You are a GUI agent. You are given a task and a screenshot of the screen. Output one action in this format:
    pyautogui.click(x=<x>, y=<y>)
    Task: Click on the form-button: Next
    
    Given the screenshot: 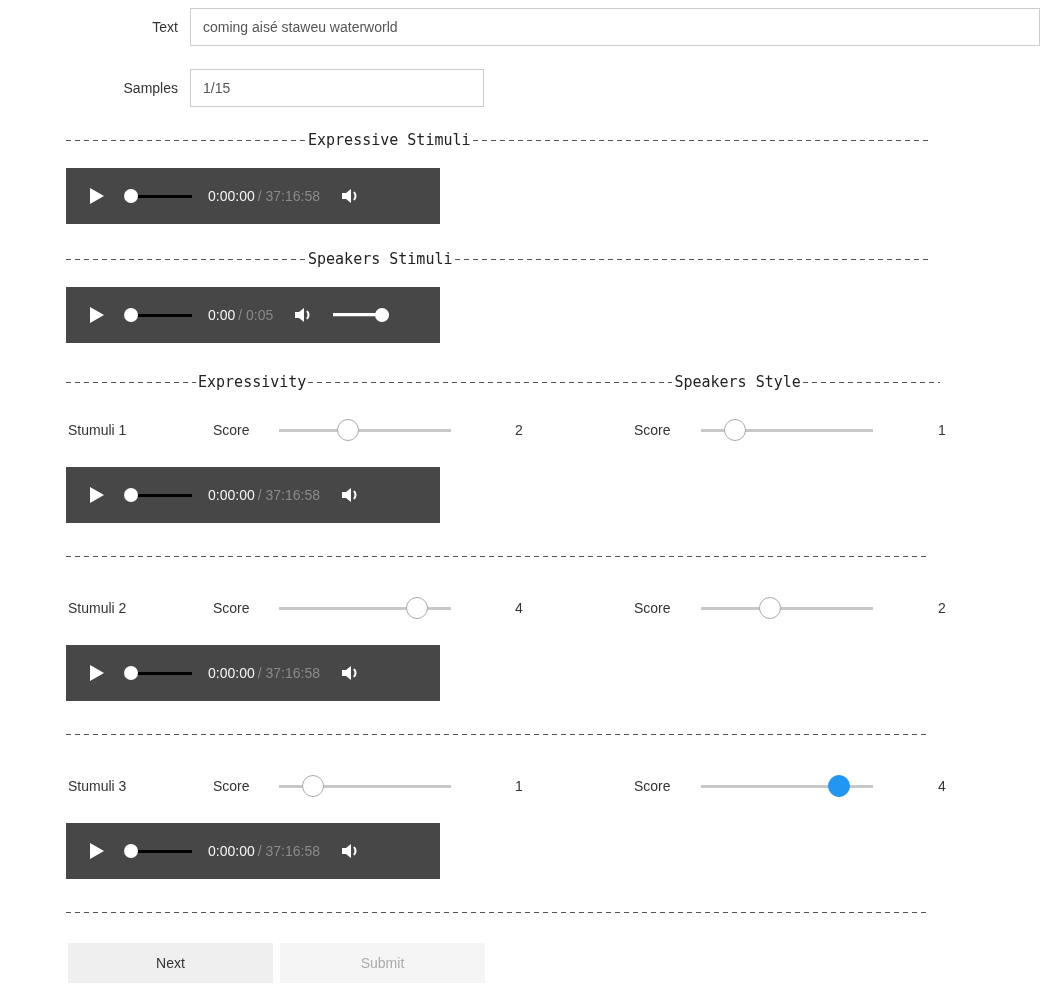 What is the action you would take?
    pyautogui.click(x=170, y=963)
    